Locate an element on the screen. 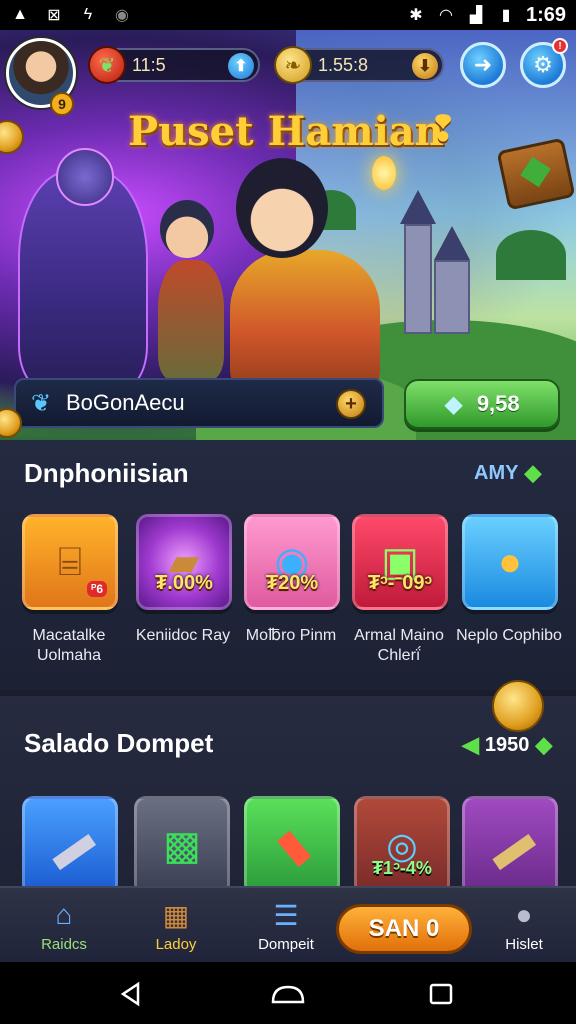 The height and width of the screenshot is (1024, 576). home-button-icon is located at coordinates (288, 994).